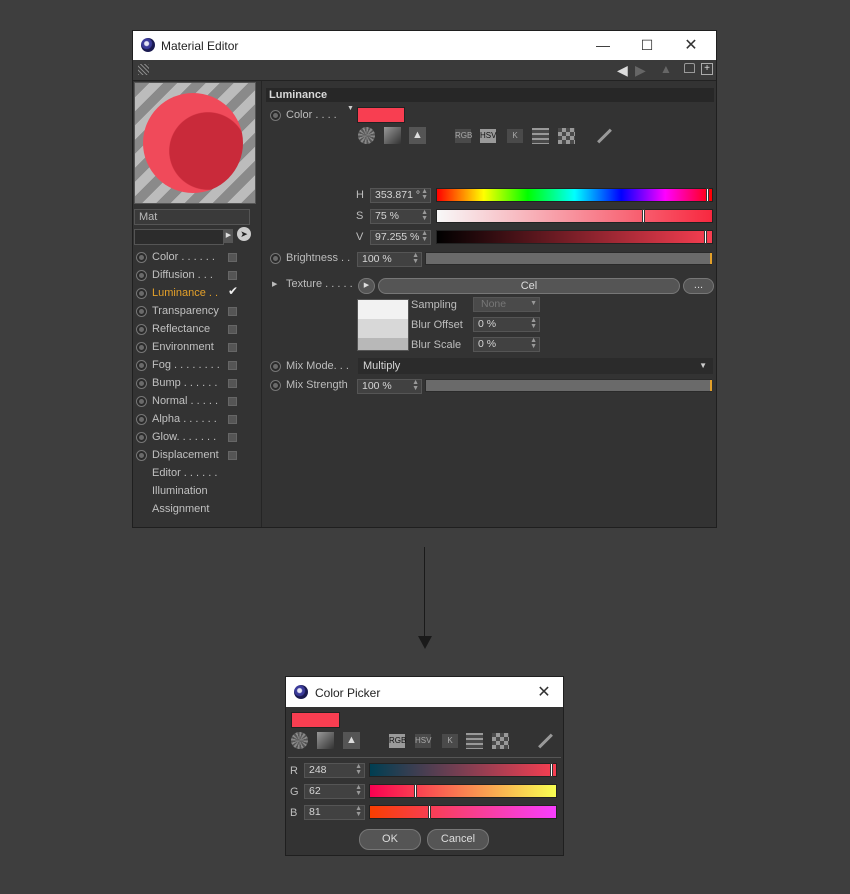 This screenshot has width=850, height=894. What do you see at coordinates (574, 216) in the screenshot?
I see `saturation-slider` at bounding box center [574, 216].